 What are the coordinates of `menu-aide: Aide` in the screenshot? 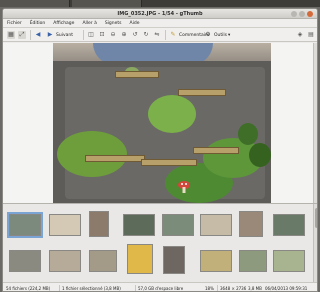 It's located at (135, 23).